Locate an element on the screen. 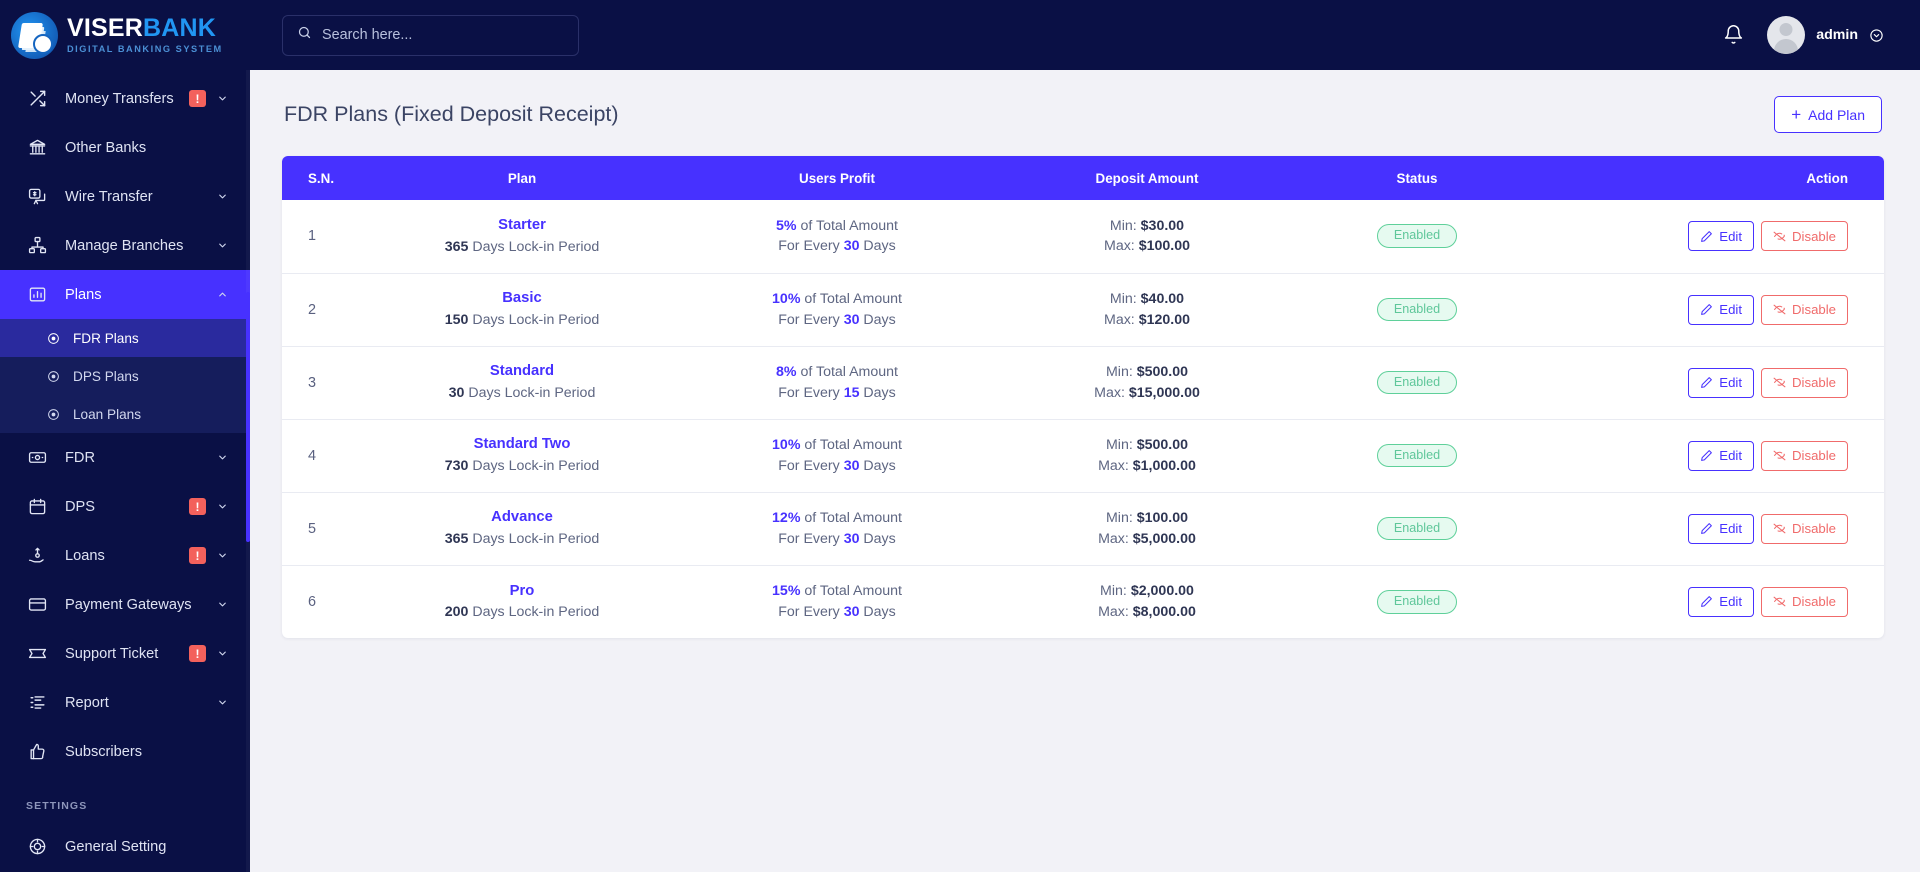 The image size is (1920, 872). sidebar-item-support-ticket: Support Ticket ! is located at coordinates (125, 653).